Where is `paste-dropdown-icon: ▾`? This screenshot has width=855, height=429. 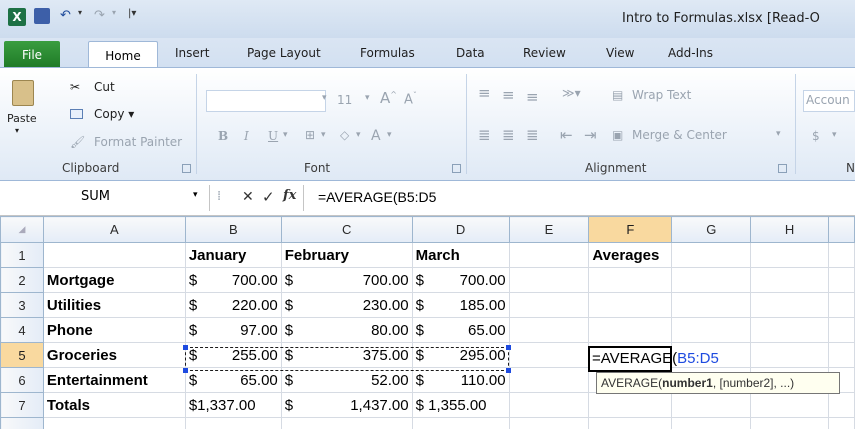
paste-dropdown-icon: ▾ is located at coordinates (17, 130).